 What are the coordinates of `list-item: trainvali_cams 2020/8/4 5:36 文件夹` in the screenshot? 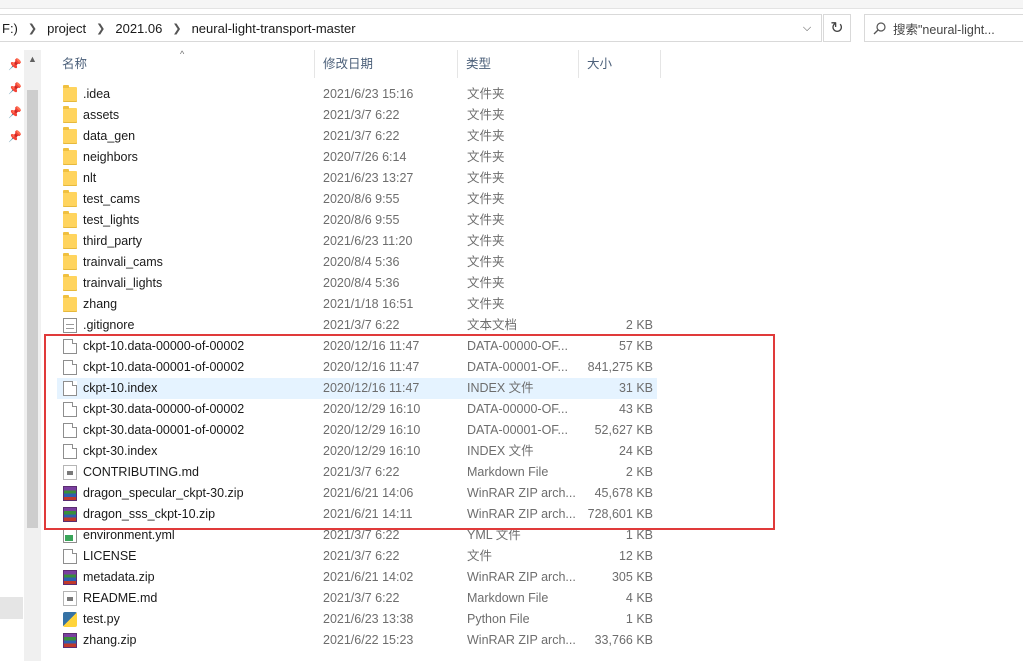 It's located at (357, 262).